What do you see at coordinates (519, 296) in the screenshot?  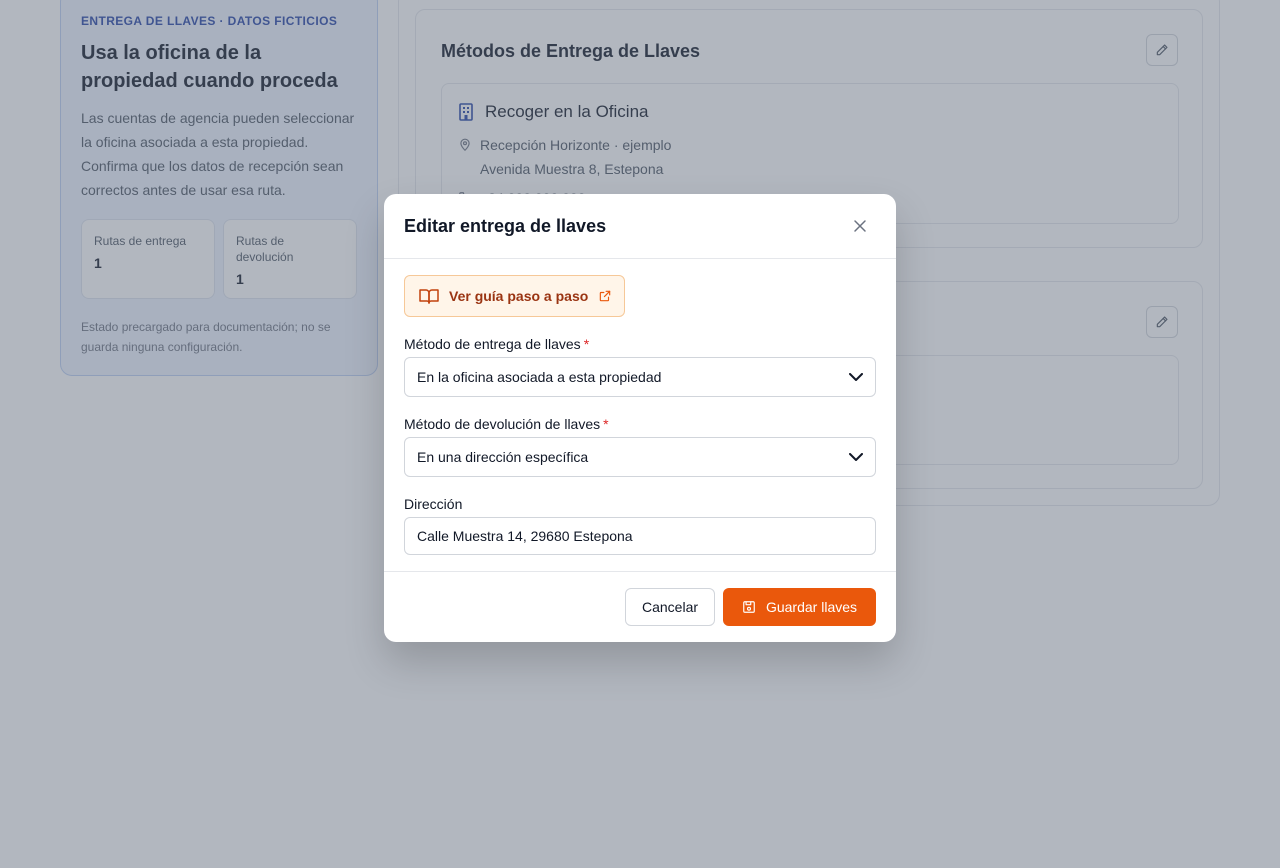 I see `guide-label: Ver guía paso a paso` at bounding box center [519, 296].